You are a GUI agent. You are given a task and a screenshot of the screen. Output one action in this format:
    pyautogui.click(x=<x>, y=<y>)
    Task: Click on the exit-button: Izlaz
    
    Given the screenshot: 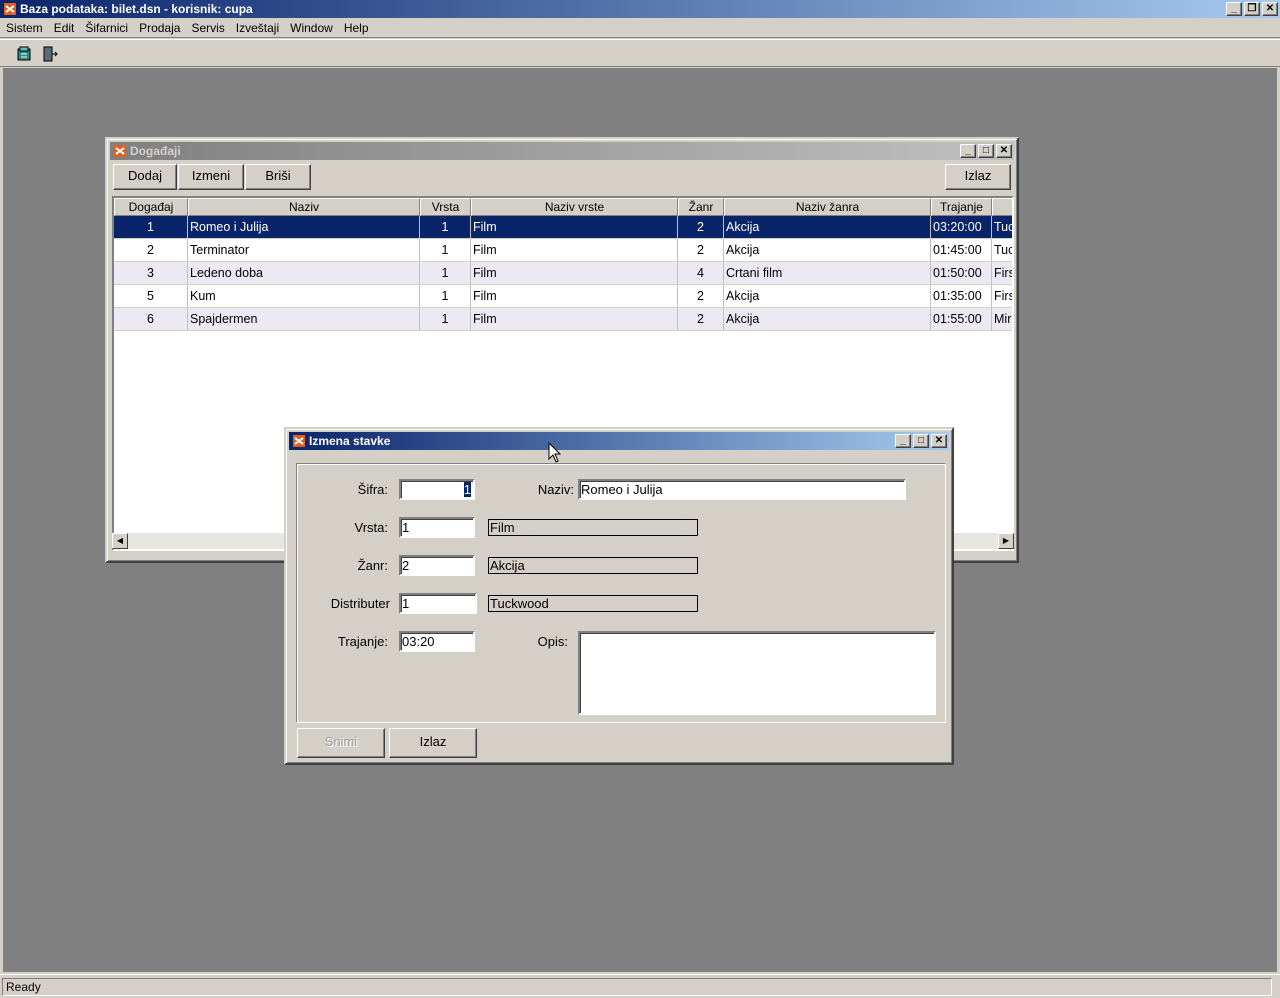 What is the action you would take?
    pyautogui.click(x=978, y=177)
    